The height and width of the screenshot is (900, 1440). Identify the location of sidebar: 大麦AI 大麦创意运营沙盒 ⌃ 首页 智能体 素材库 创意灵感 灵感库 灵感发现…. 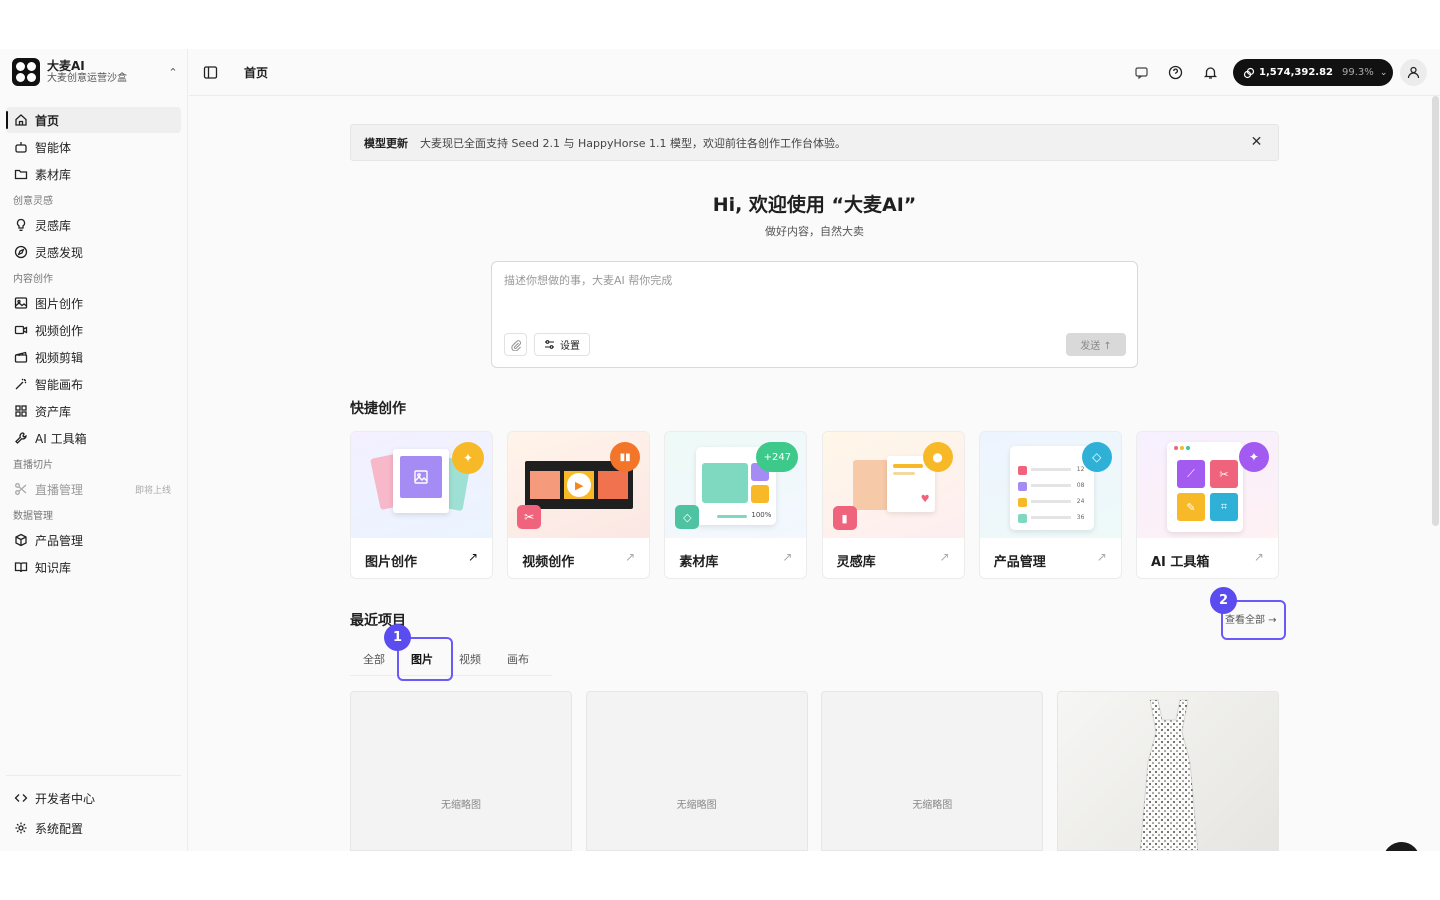
(94, 450).